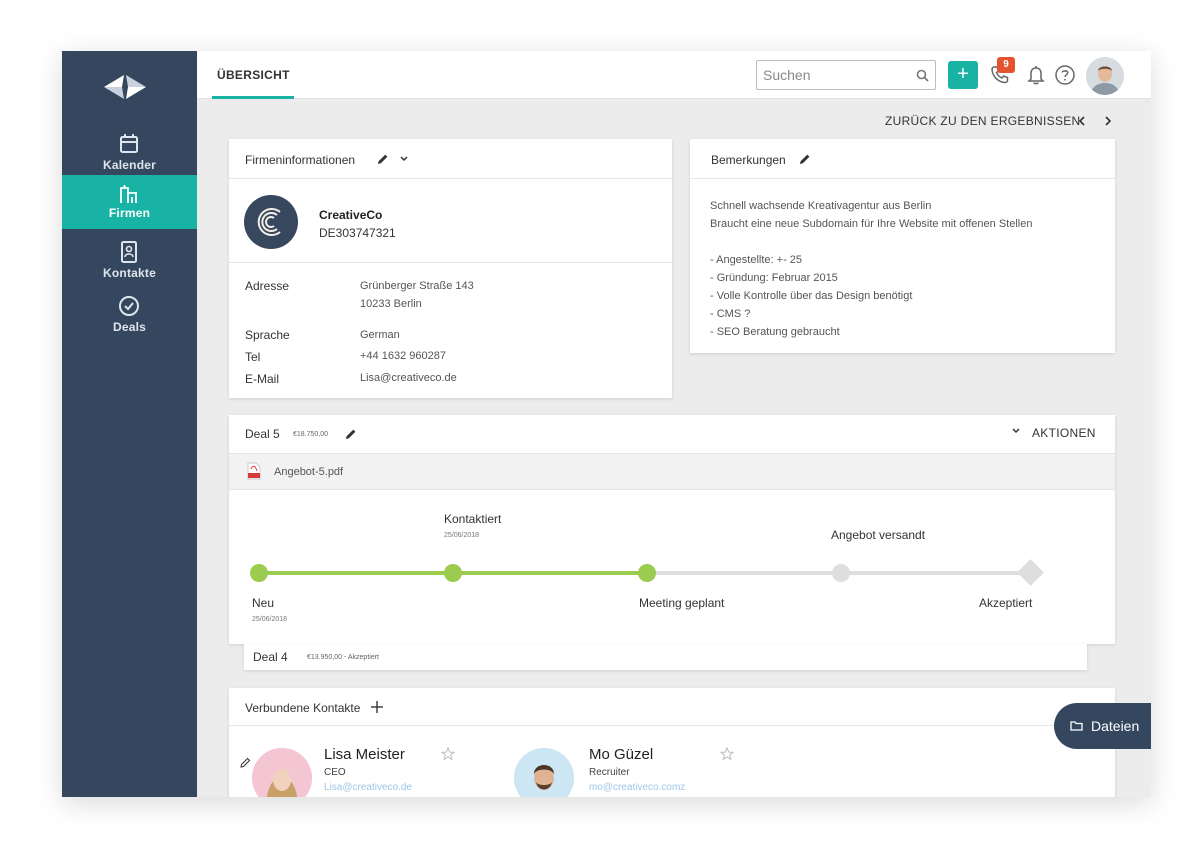  What do you see at coordinates (125, 87) in the screenshot?
I see `app-logo-icon` at bounding box center [125, 87].